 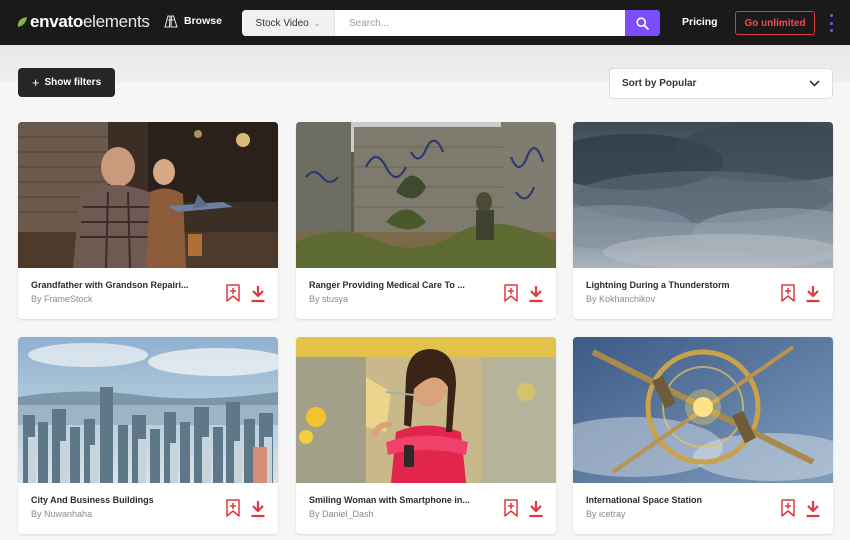 What do you see at coordinates (118, 500) in the screenshot?
I see `card-title: City And Business Buildings` at bounding box center [118, 500].